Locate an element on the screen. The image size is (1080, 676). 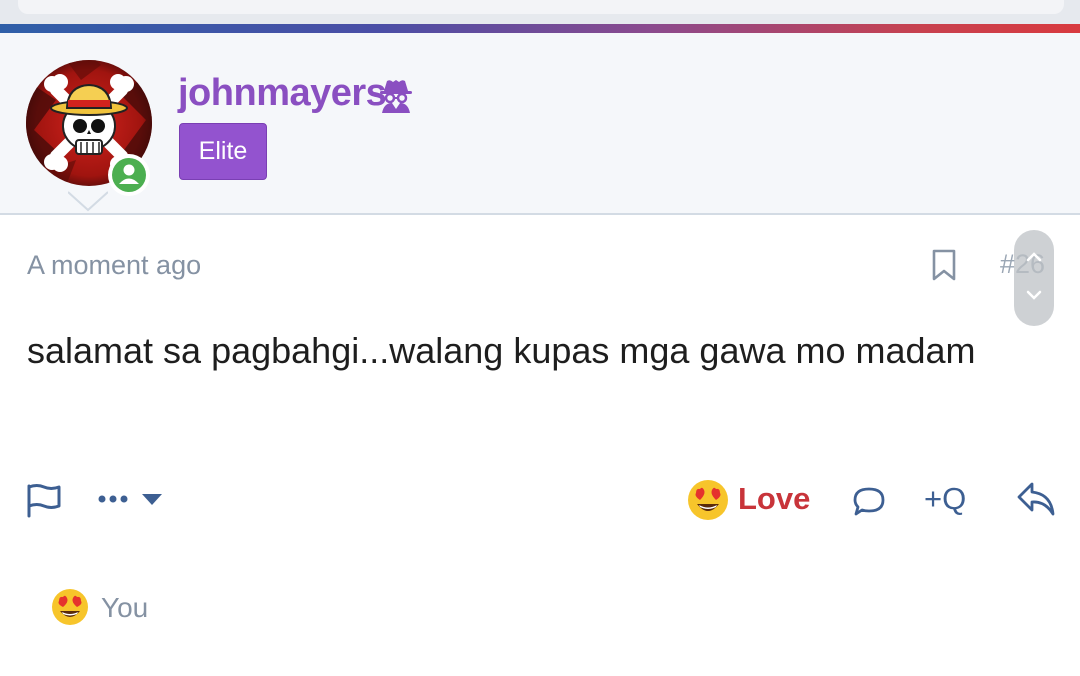
multi-quote-button: +Q is located at coordinates (945, 499).